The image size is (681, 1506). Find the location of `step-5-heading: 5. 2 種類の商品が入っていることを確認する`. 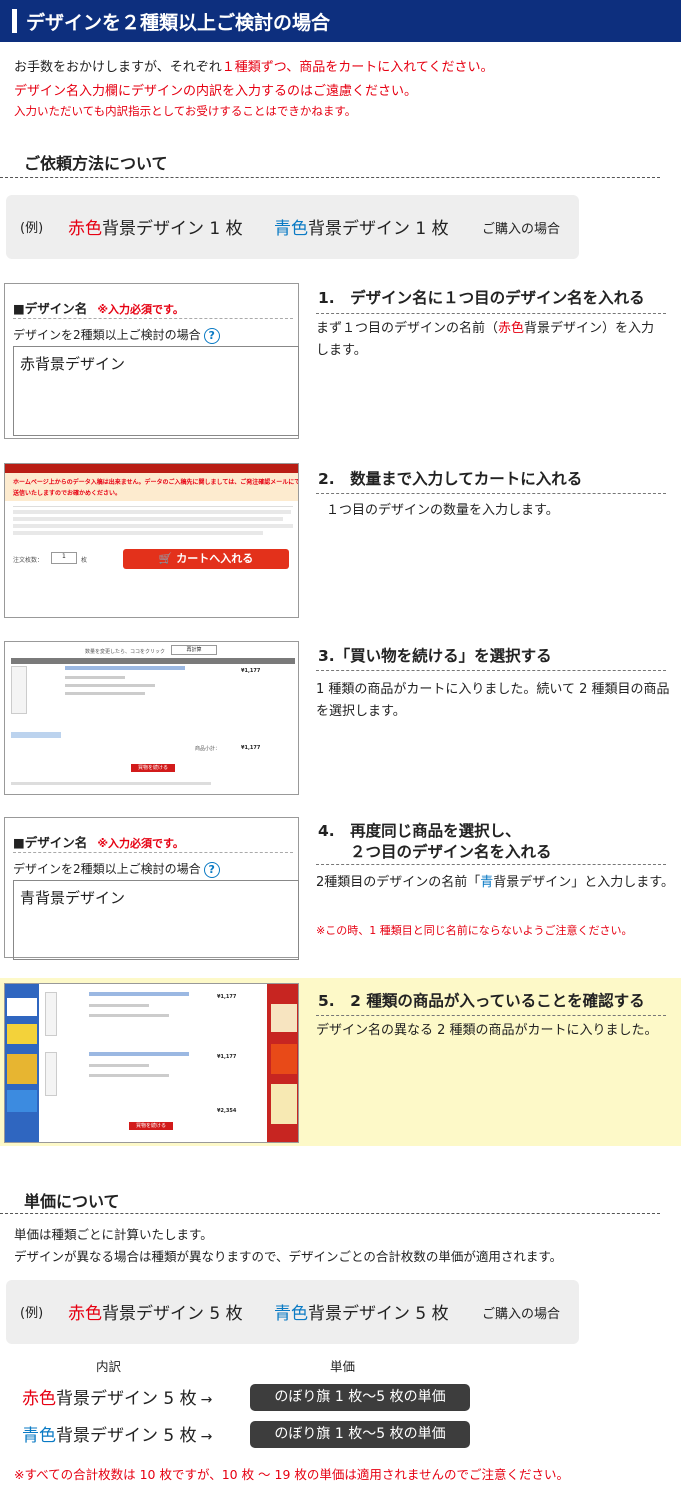

step-5-heading: 5. 2 種類の商品が入っていることを確認する is located at coordinates (481, 1001).